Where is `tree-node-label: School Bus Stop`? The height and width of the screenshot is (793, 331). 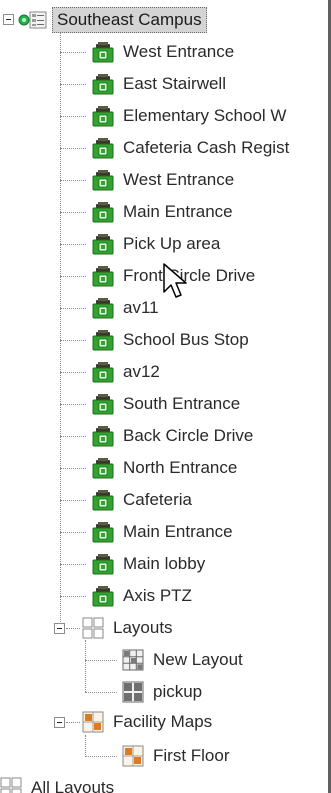
tree-node-label: School Bus Stop is located at coordinates (186, 339).